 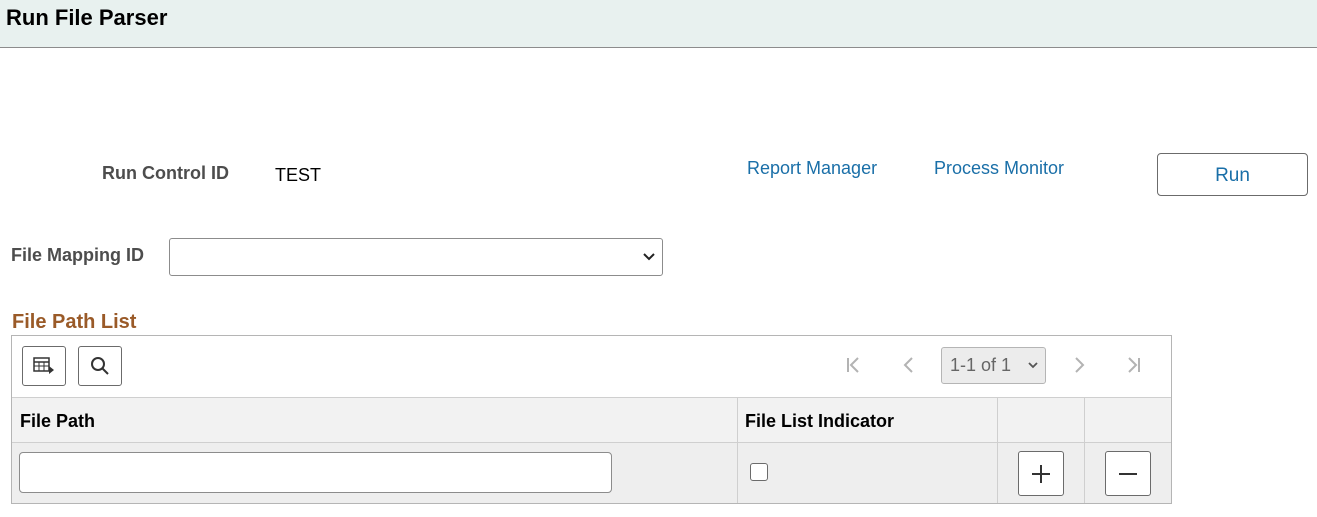 I want to click on table-row, so click(x=591, y=473).